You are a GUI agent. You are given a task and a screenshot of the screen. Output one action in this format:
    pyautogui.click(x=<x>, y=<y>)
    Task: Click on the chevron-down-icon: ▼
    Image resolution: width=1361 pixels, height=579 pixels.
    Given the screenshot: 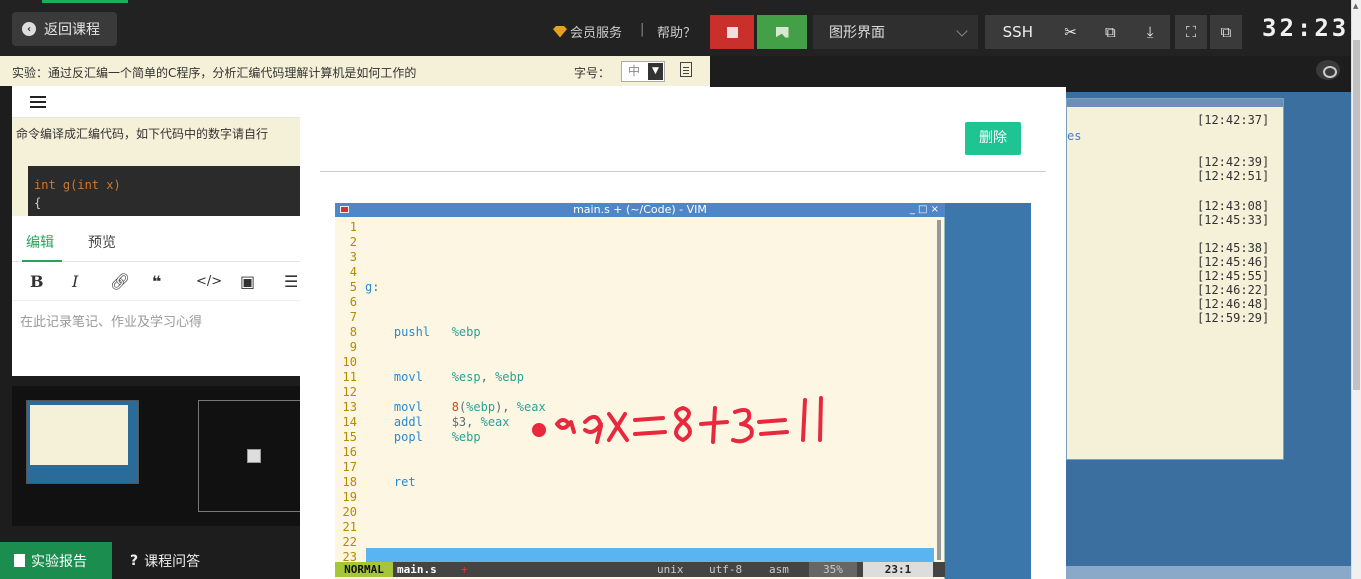 What is the action you would take?
    pyautogui.click(x=655, y=71)
    